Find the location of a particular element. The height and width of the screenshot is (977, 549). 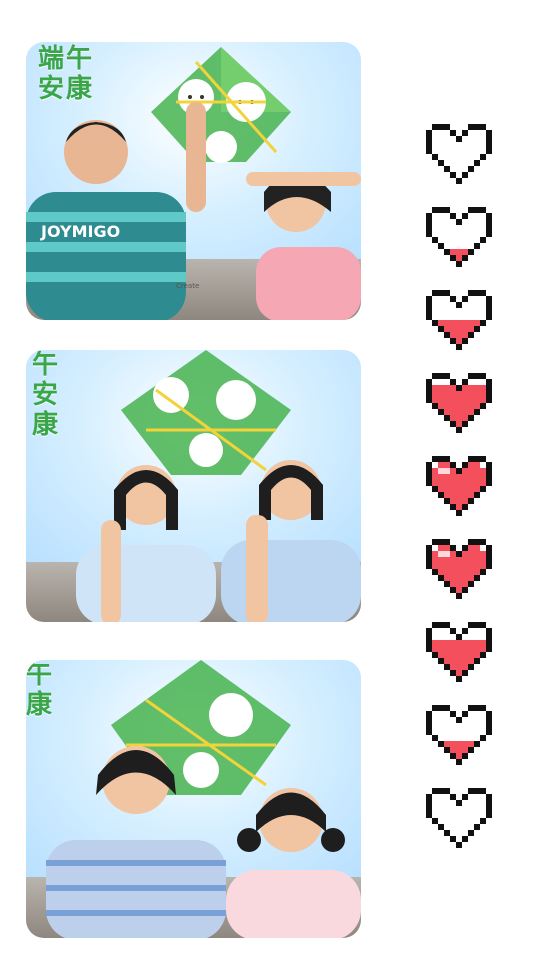

calligraphy-text: 端午 安康 is located at coordinates (66, 74).